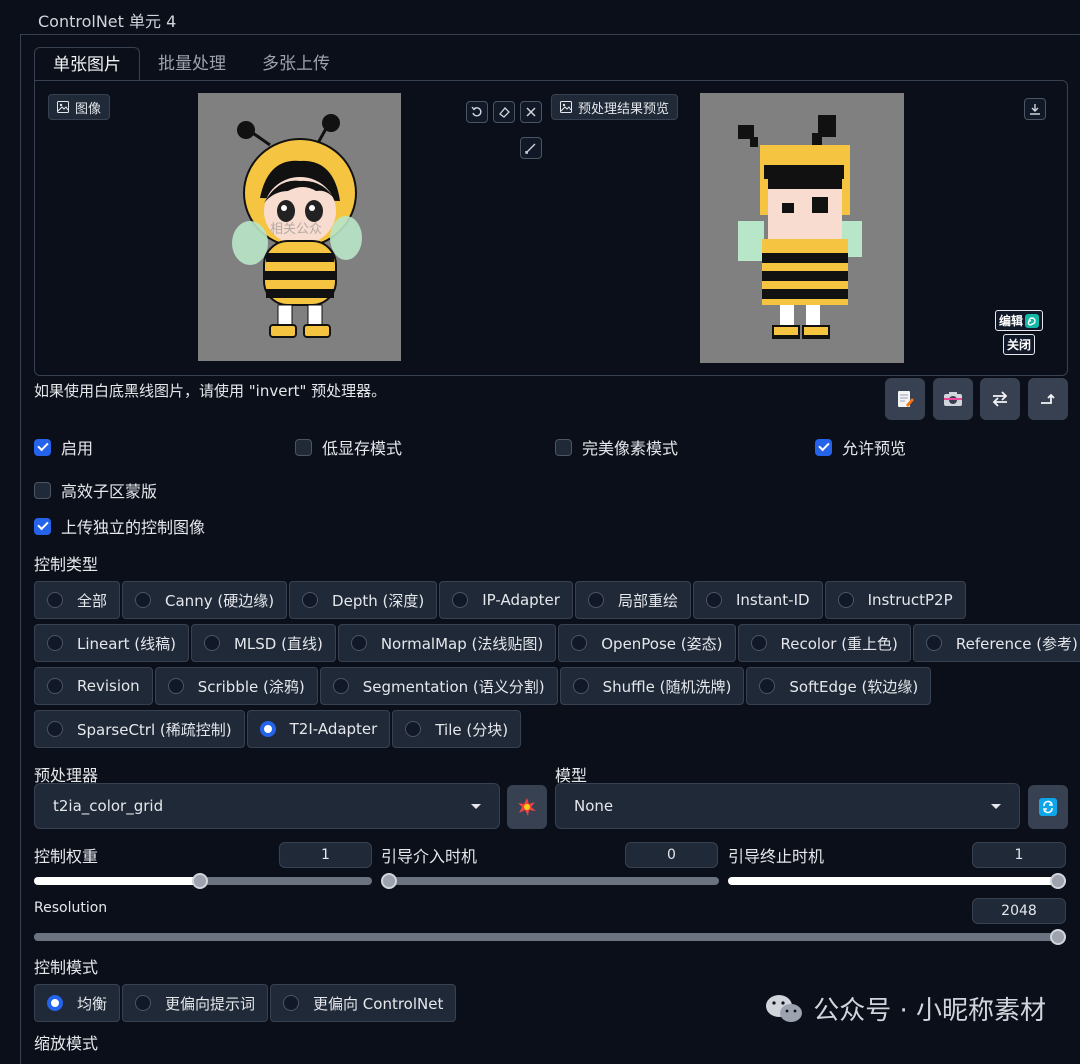 The height and width of the screenshot is (1064, 1080). I want to click on model-select: None, so click(787, 806).